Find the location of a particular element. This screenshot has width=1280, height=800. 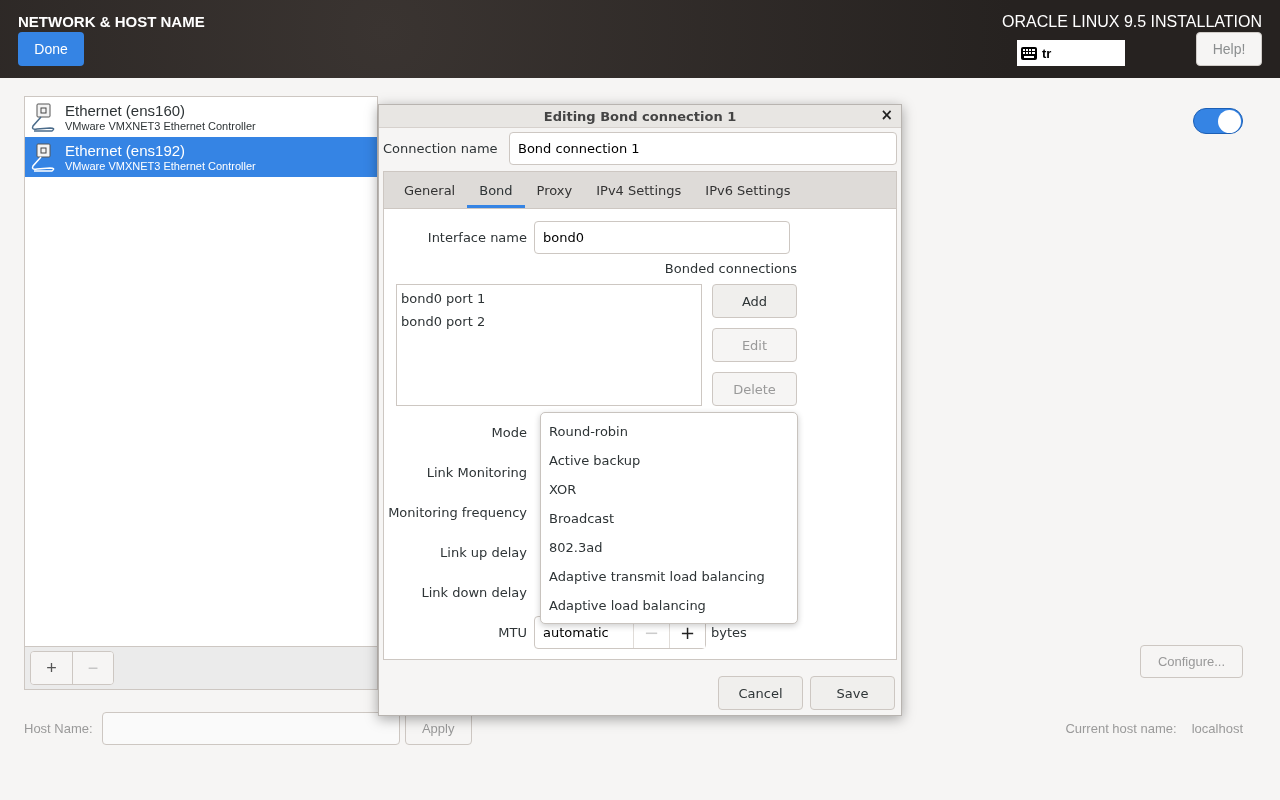

list-item: bond0 port 1 is located at coordinates (549, 298).